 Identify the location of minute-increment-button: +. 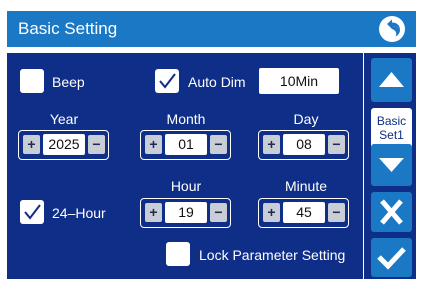
(271, 212).